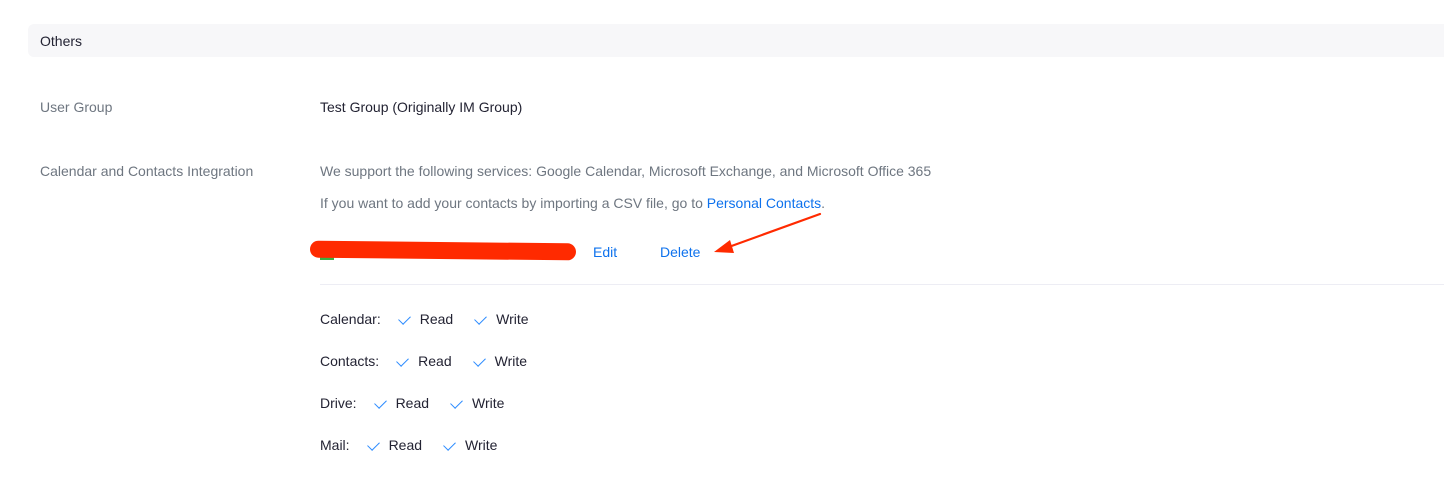  I want to click on permission-label: Calendar:, so click(350, 319).